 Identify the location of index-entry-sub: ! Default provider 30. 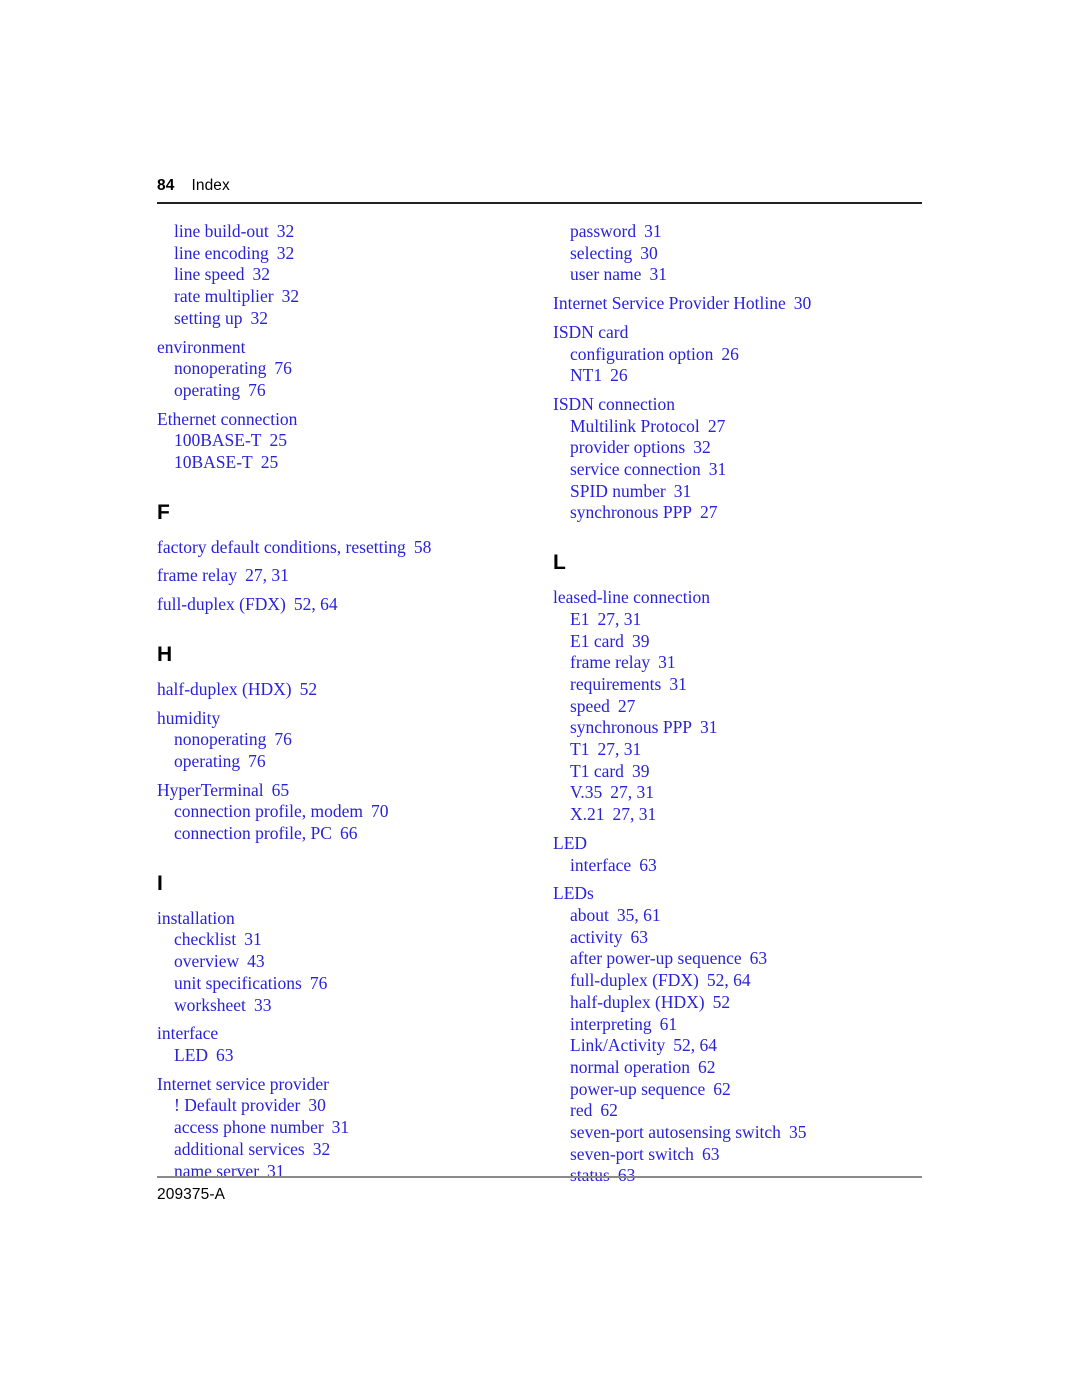
(352, 1106).